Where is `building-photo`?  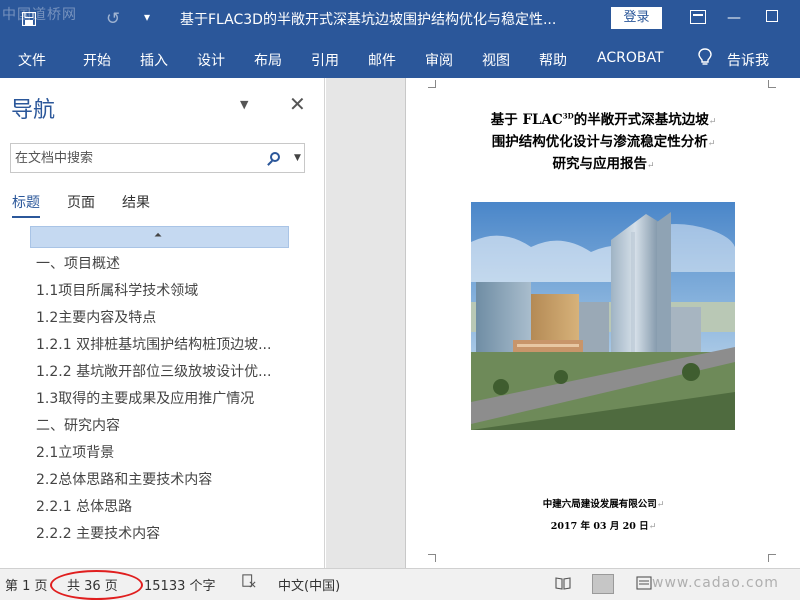 building-photo is located at coordinates (603, 316).